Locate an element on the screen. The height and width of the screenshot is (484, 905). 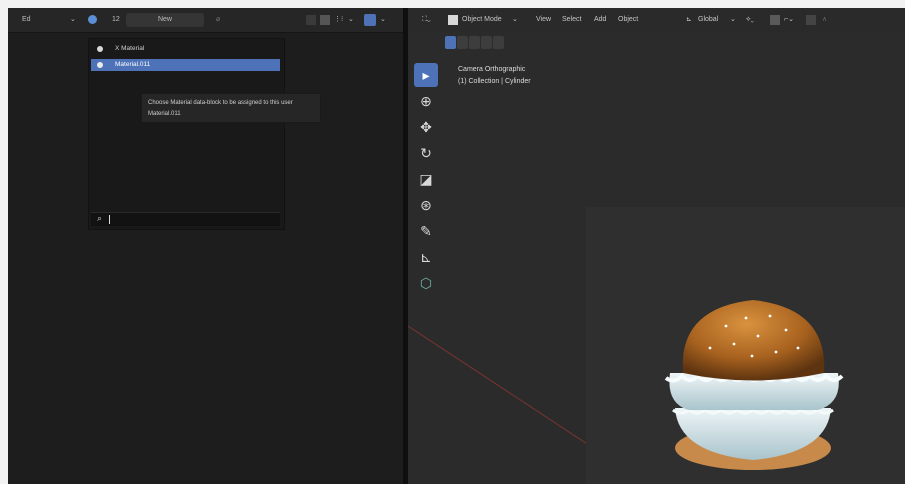
editor-type-icon: ⛶⌄ is located at coordinates (426, 20).